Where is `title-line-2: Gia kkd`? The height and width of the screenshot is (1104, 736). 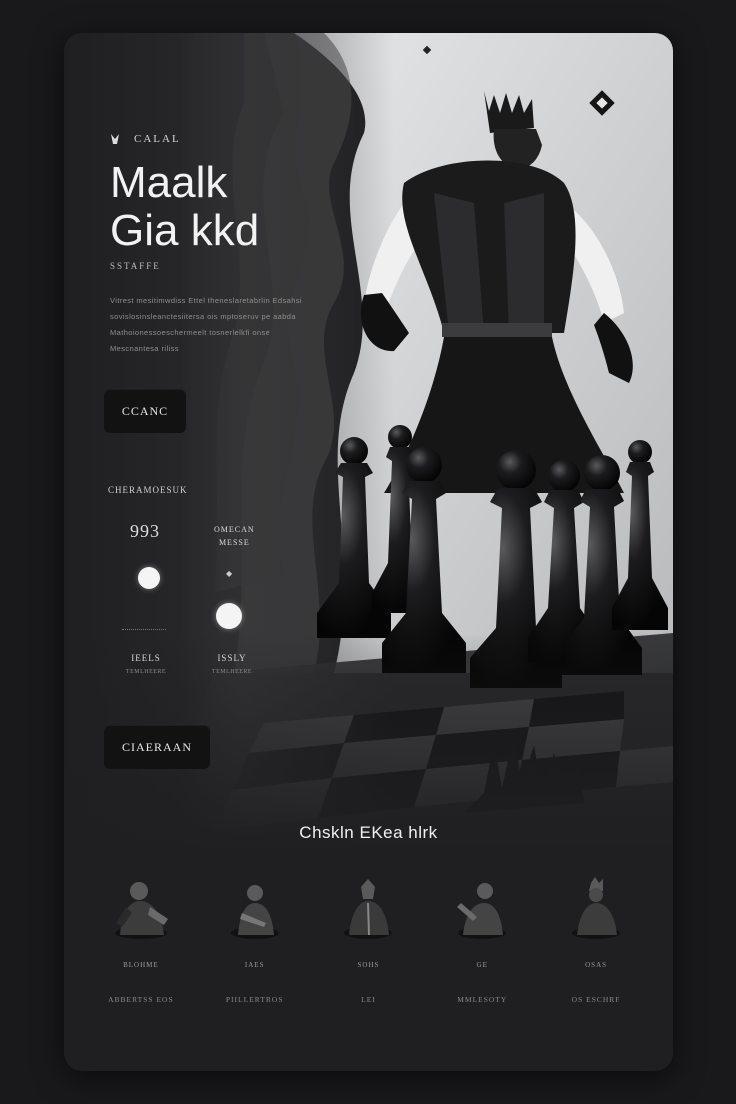
title-line-2: Gia kkd is located at coordinates (185, 230).